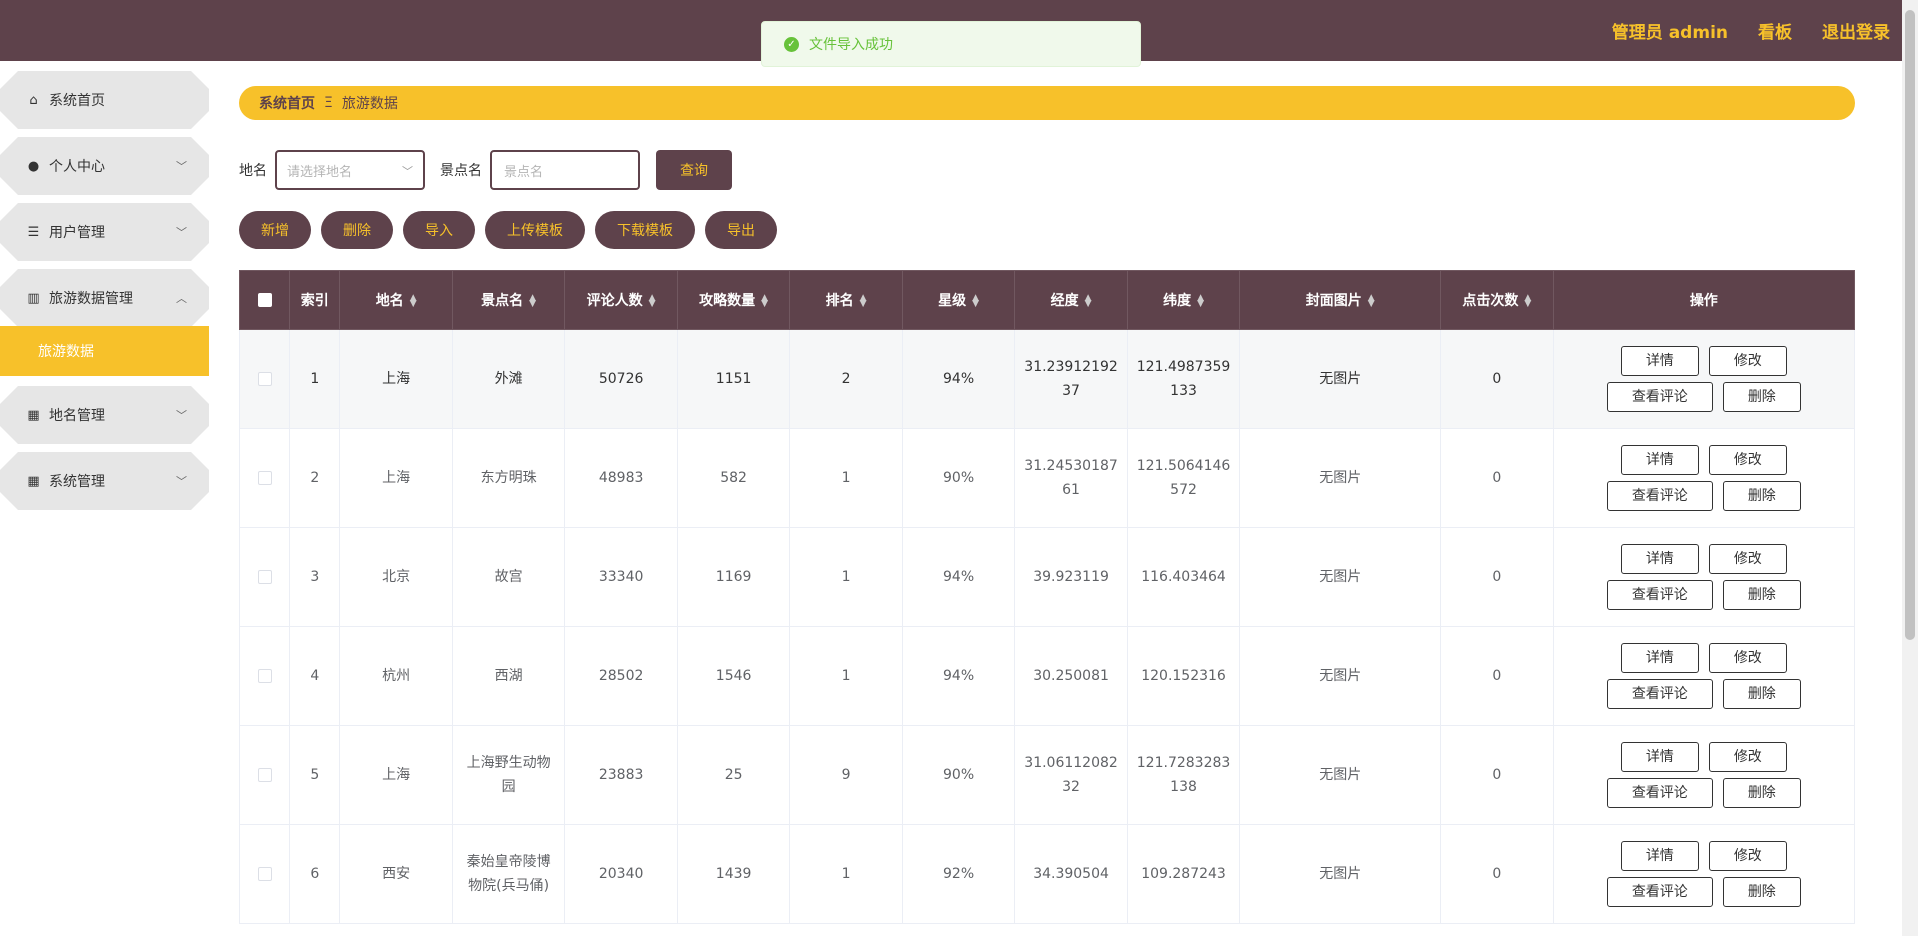 Image resolution: width=1918 pixels, height=936 pixels. I want to click on sidebar-item-users: ☰ 用户管理 ﹀, so click(104, 232).